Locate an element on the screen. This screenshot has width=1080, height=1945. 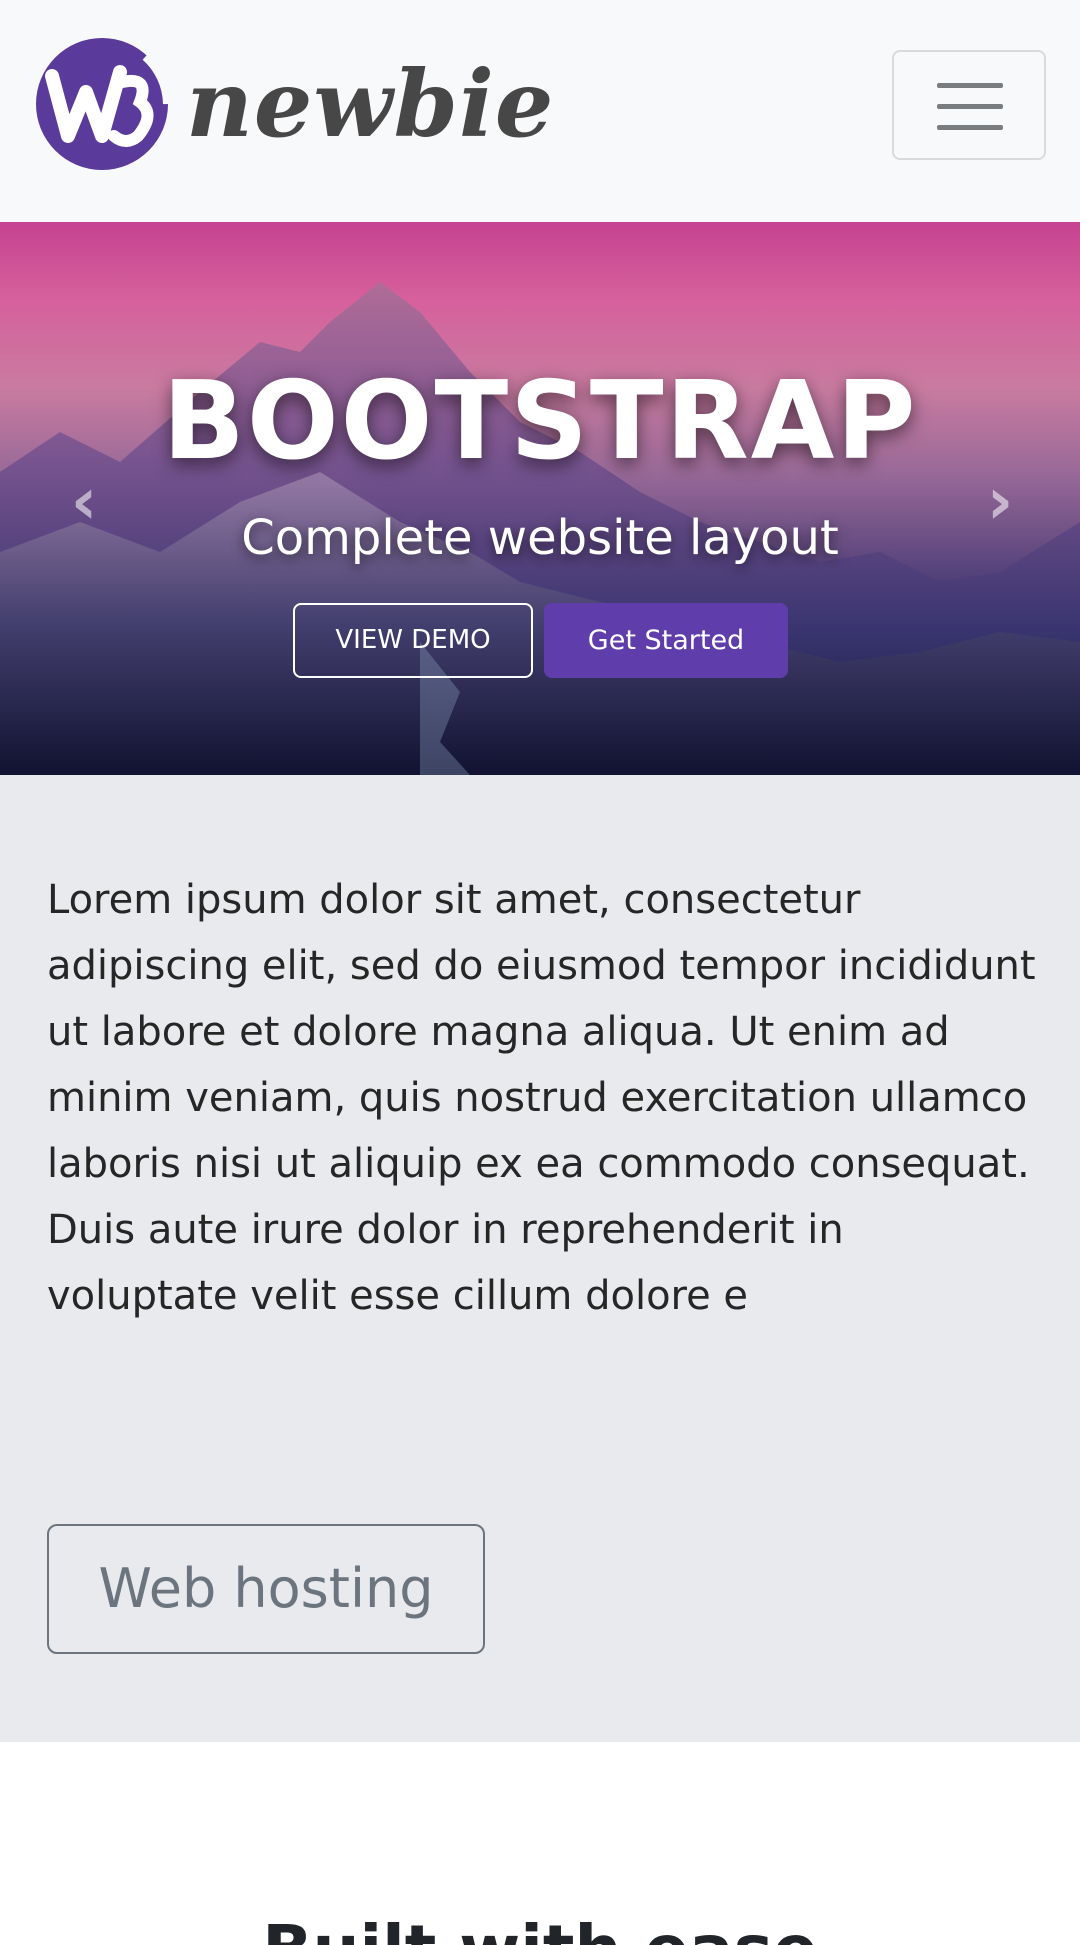
chevron-right-icon: › is located at coordinates (1000, 502).